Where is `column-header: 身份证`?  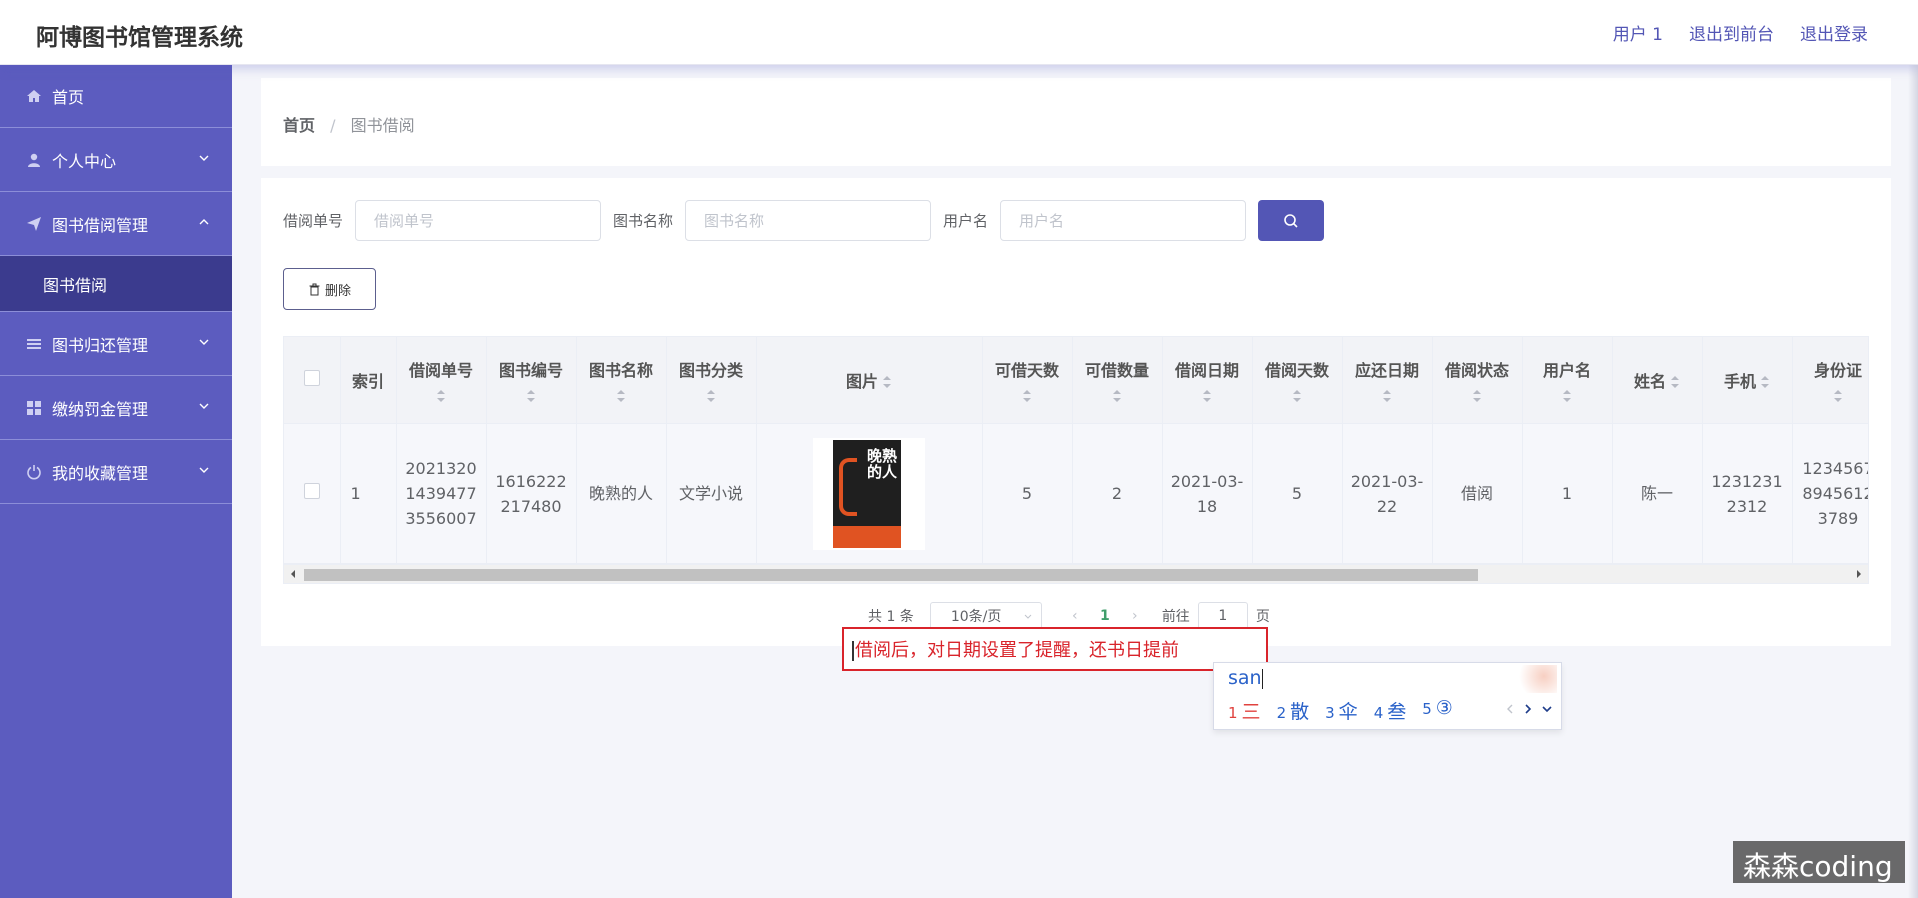
column-header: 身份证 is located at coordinates (1830, 380).